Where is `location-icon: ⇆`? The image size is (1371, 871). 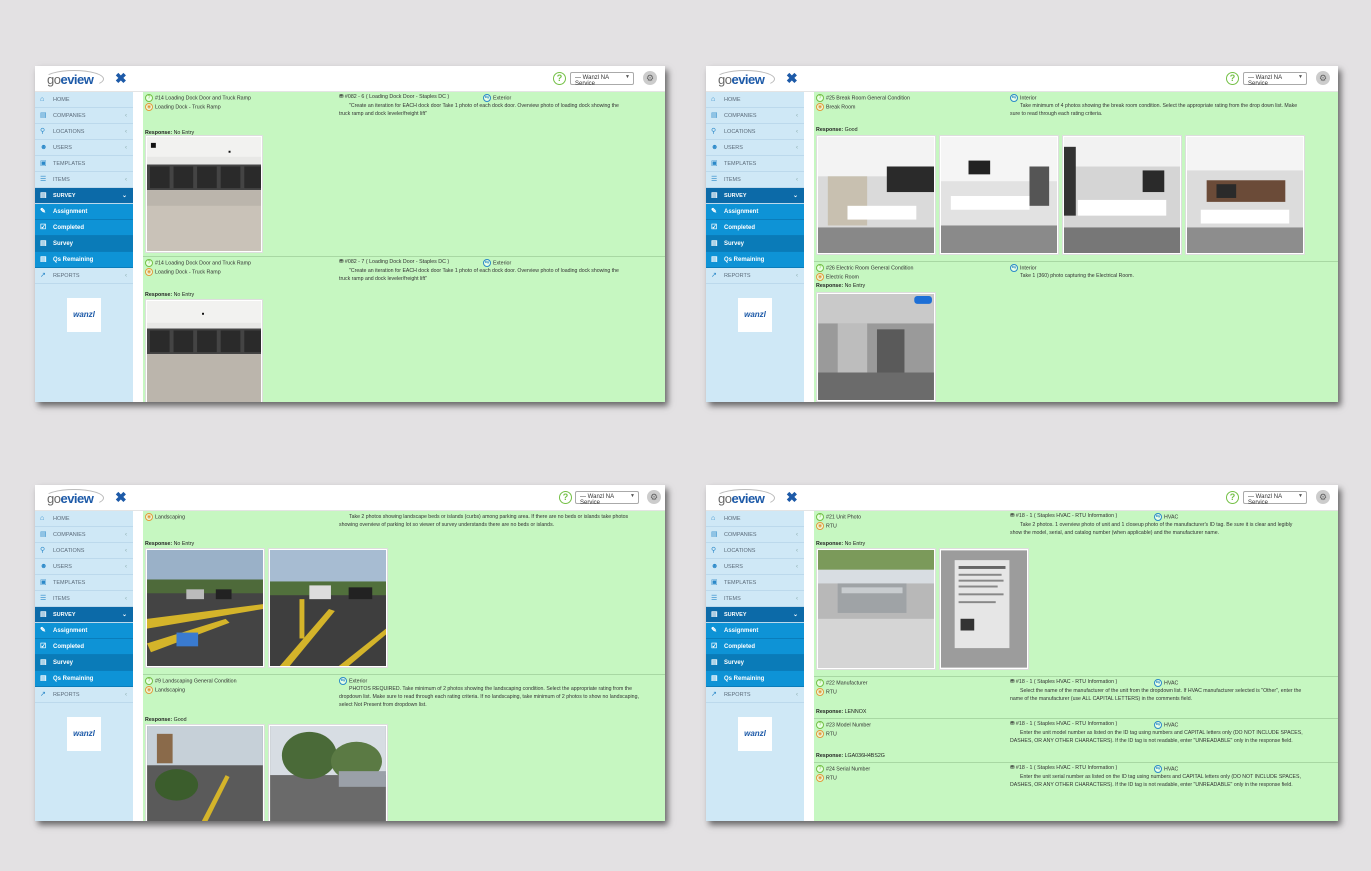
location-icon: ⇆ is located at coordinates (343, 681).